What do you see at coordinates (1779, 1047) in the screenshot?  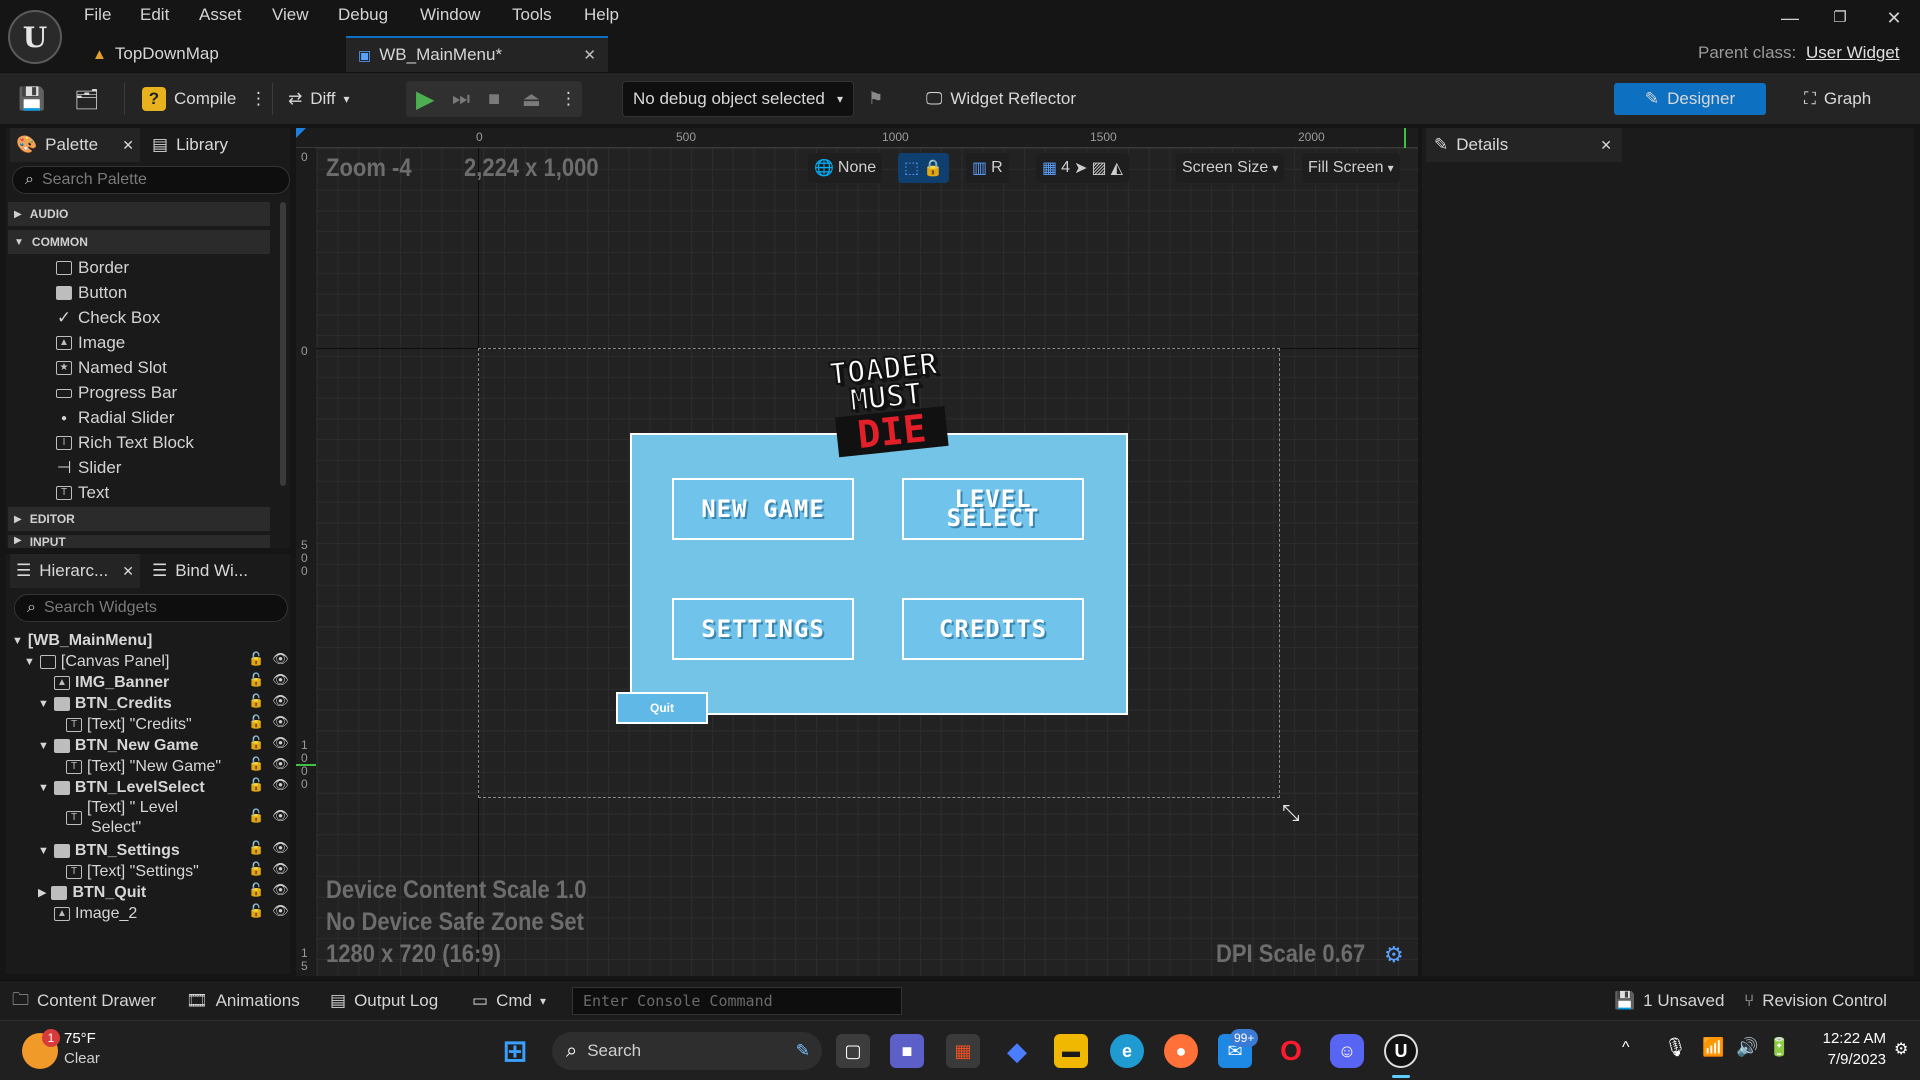 I see `battery-icon: 🔋` at bounding box center [1779, 1047].